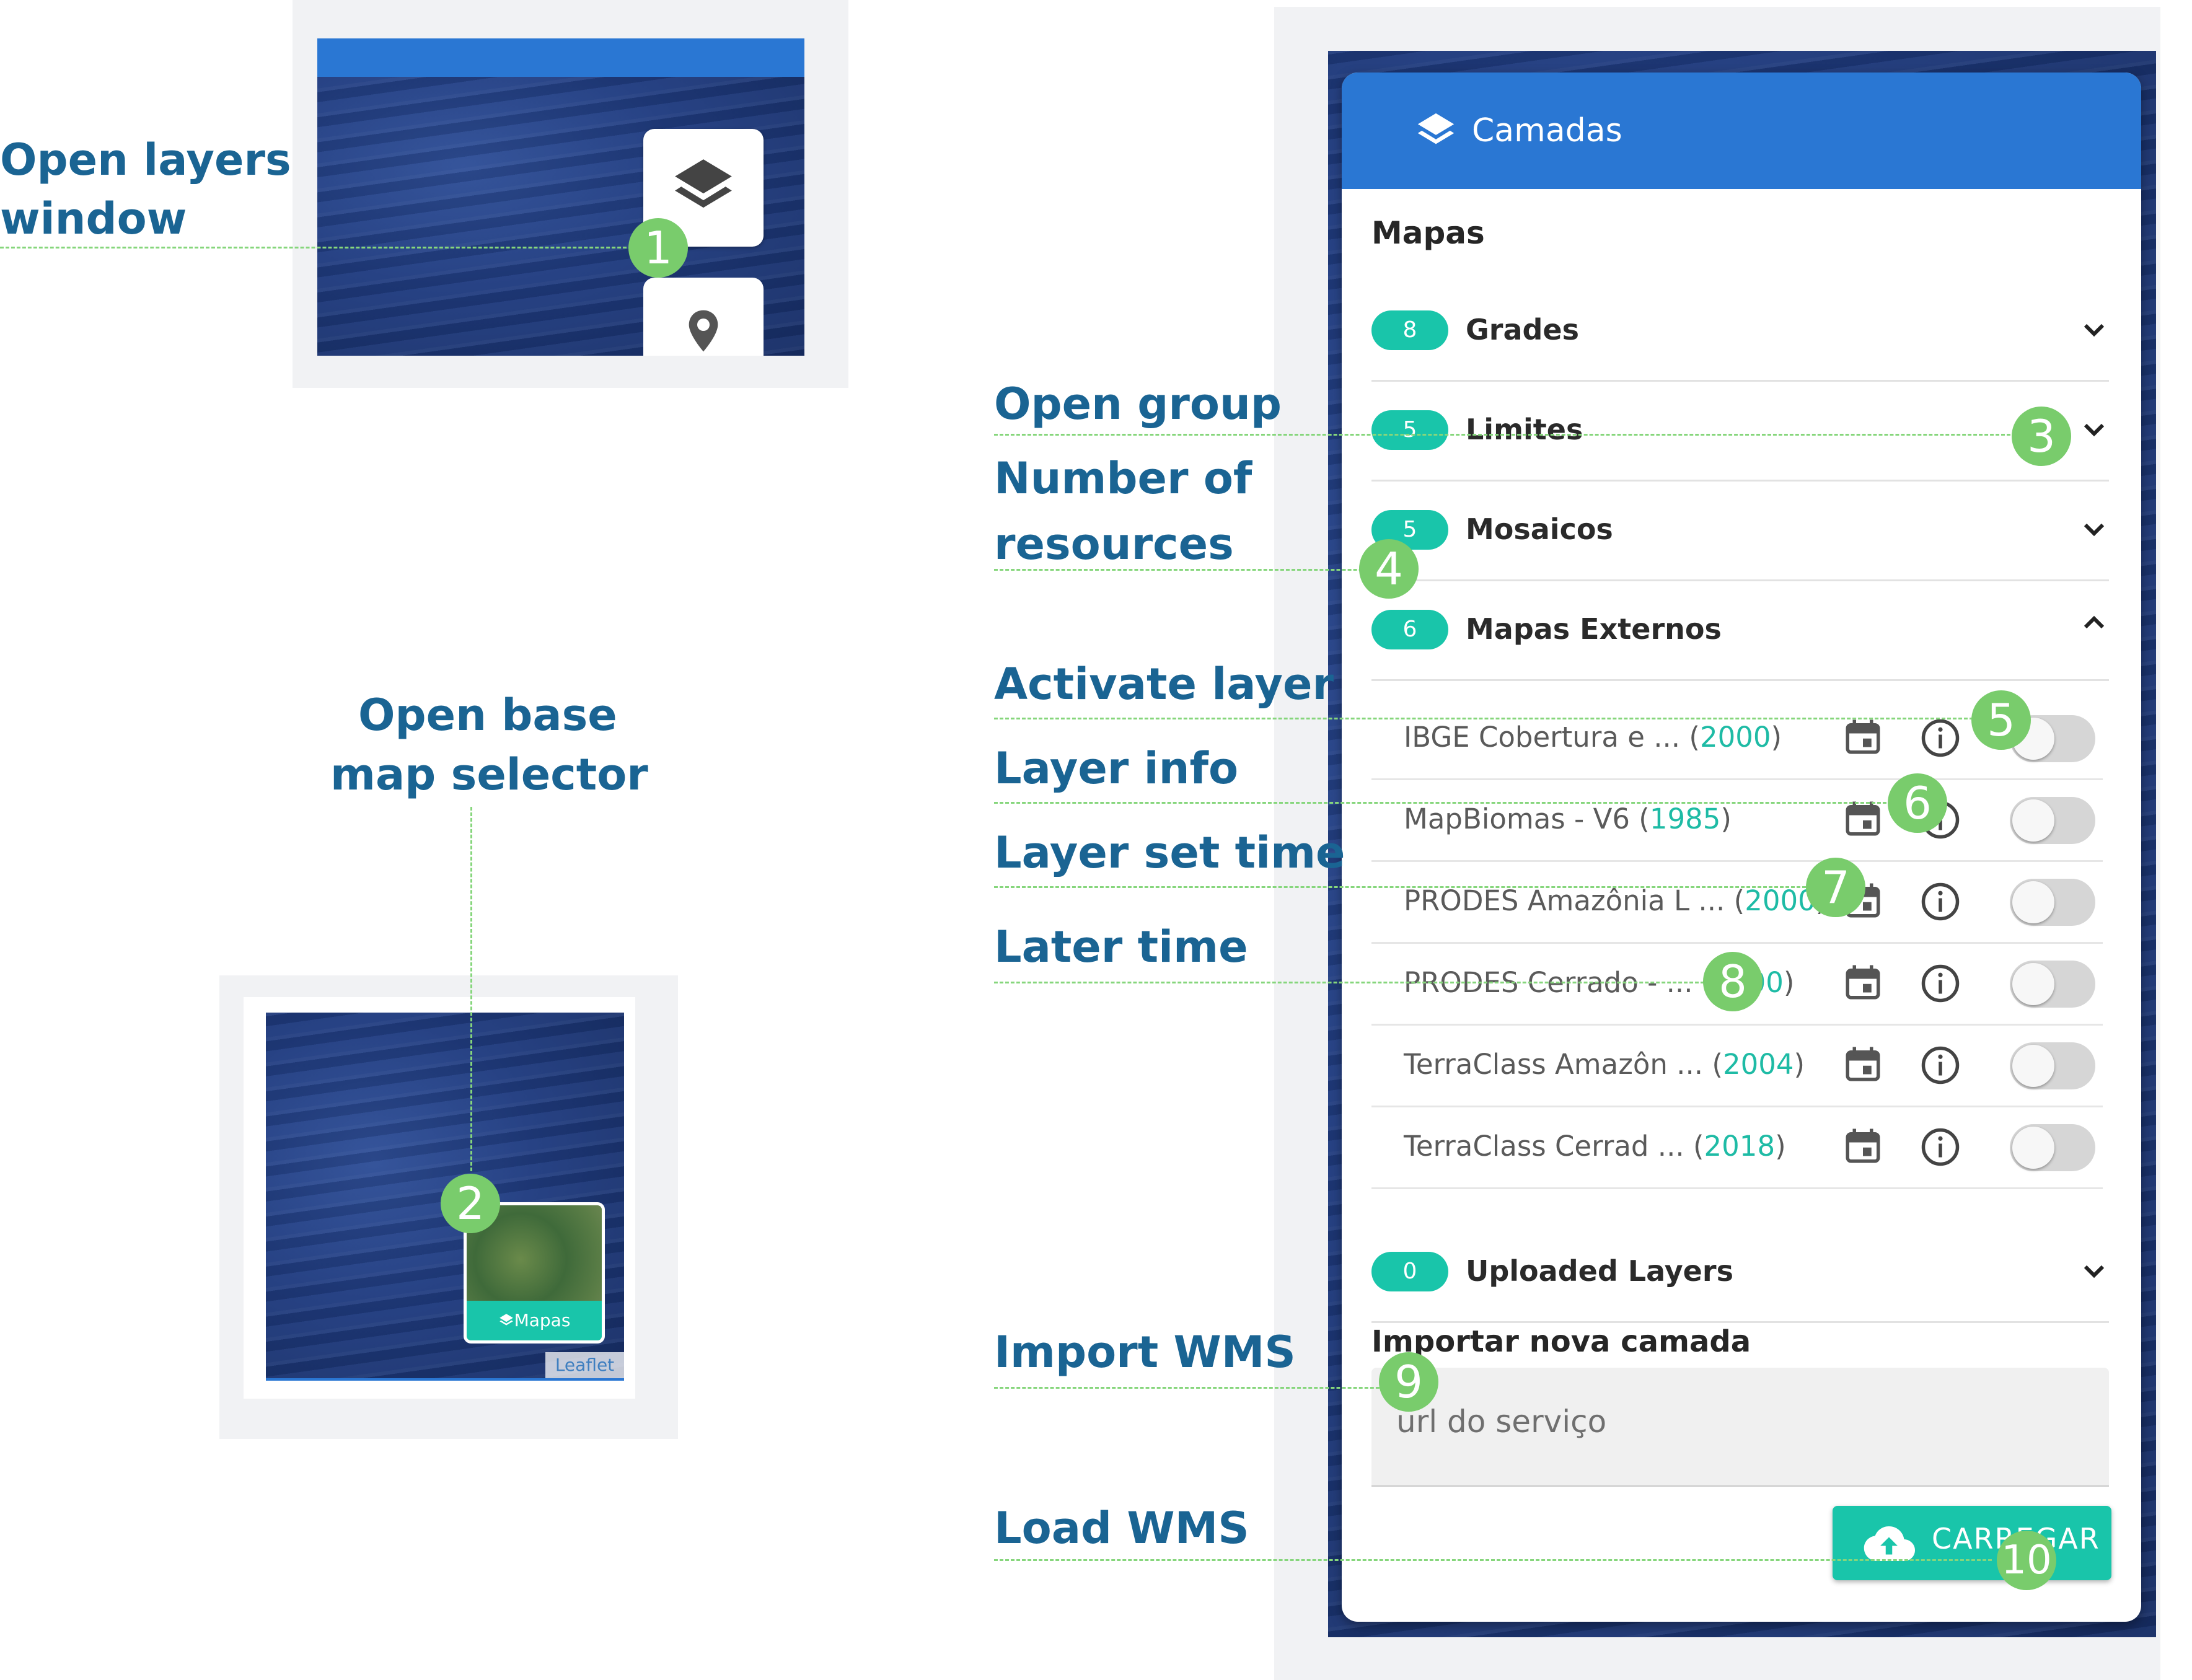 This screenshot has height=1680, width=2192. I want to click on group-count-badge: 6, so click(1409, 629).